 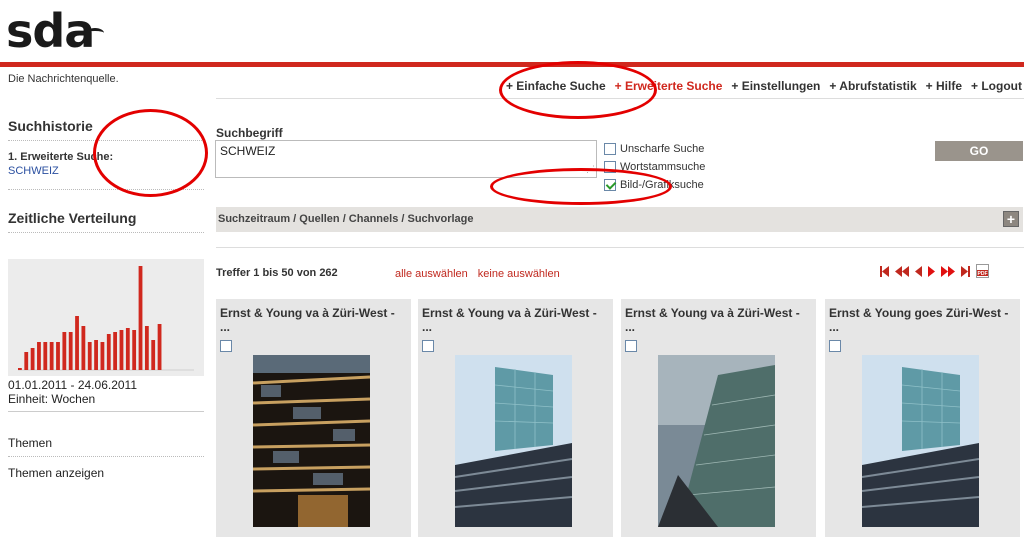 I want to click on pdf-icon: PDF, so click(x=982, y=271).